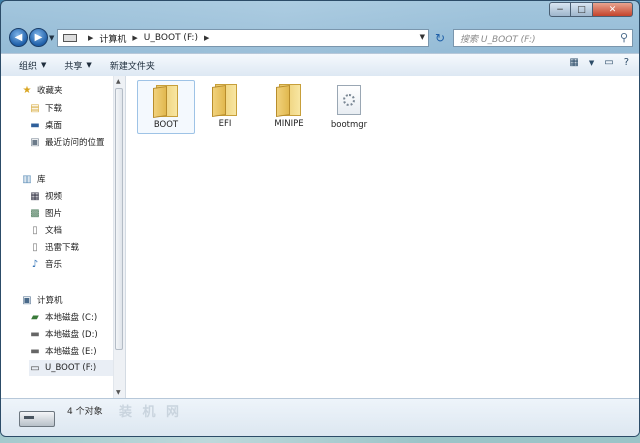 The height and width of the screenshot is (443, 640). I want to click on search-icon: ⚲, so click(624, 37).